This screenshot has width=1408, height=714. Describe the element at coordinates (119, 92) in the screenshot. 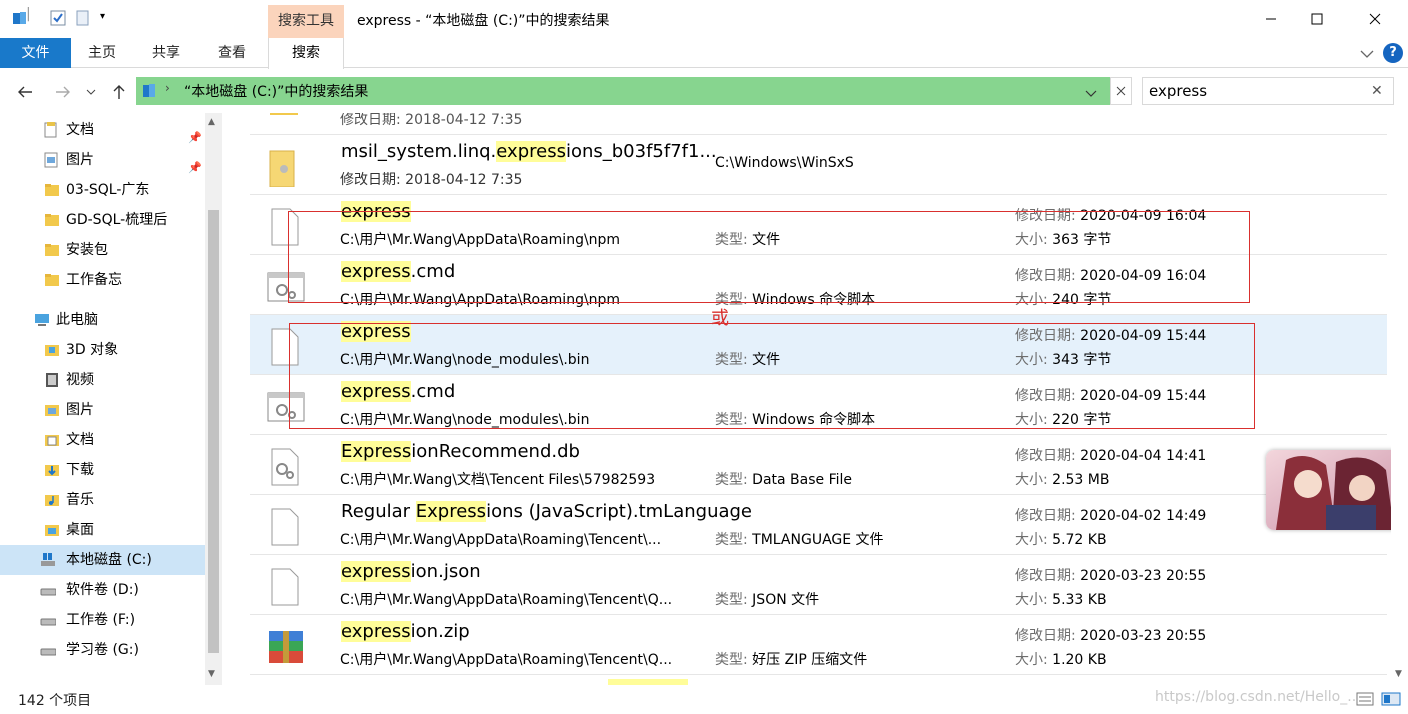

I see `up-button` at that location.